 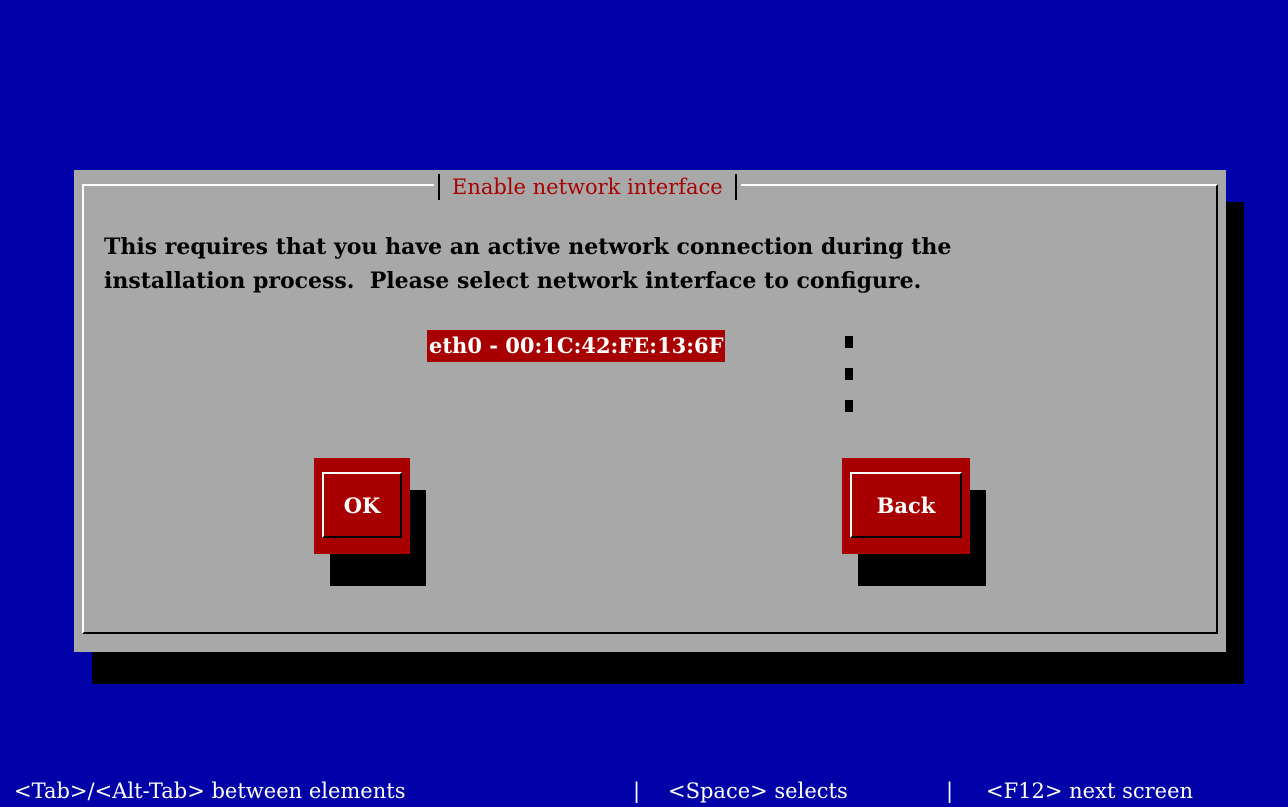 I want to click on title-right-divider, so click(x=735, y=187).